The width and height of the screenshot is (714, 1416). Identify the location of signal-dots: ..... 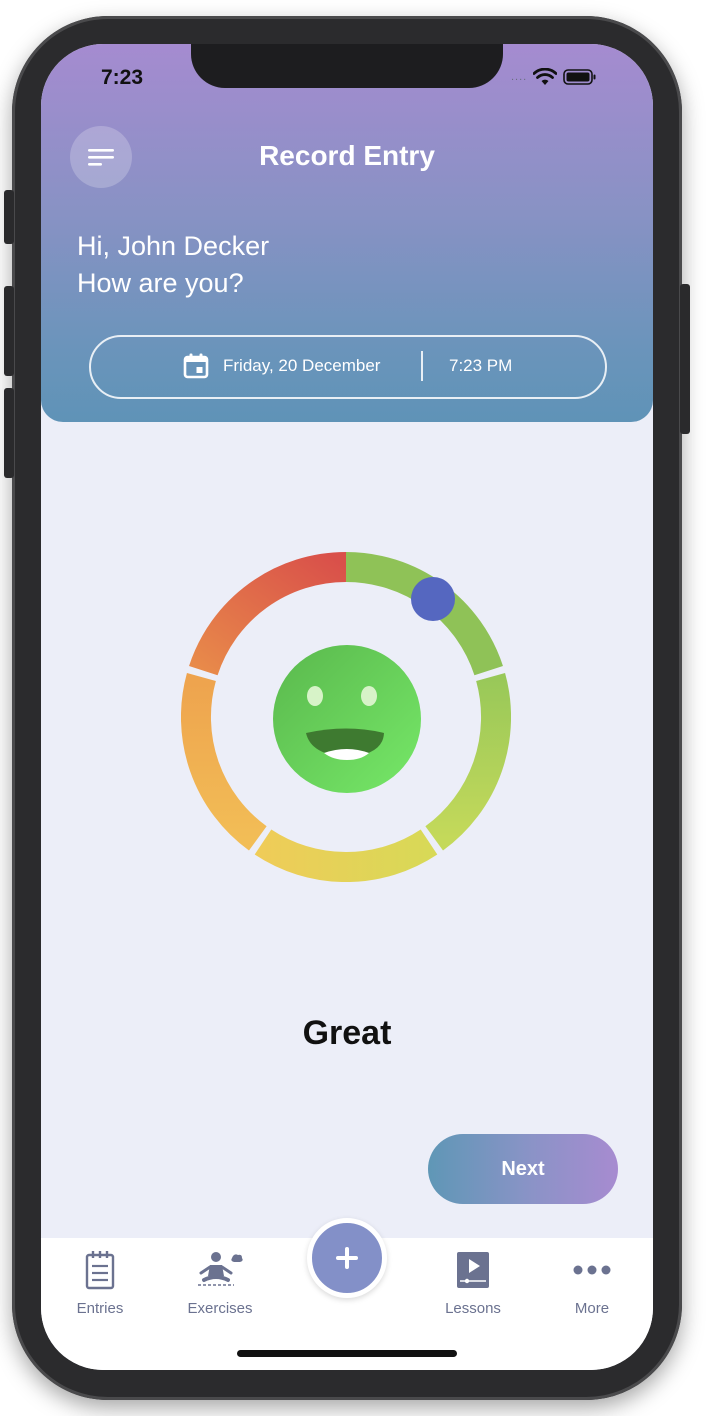
(519, 77).